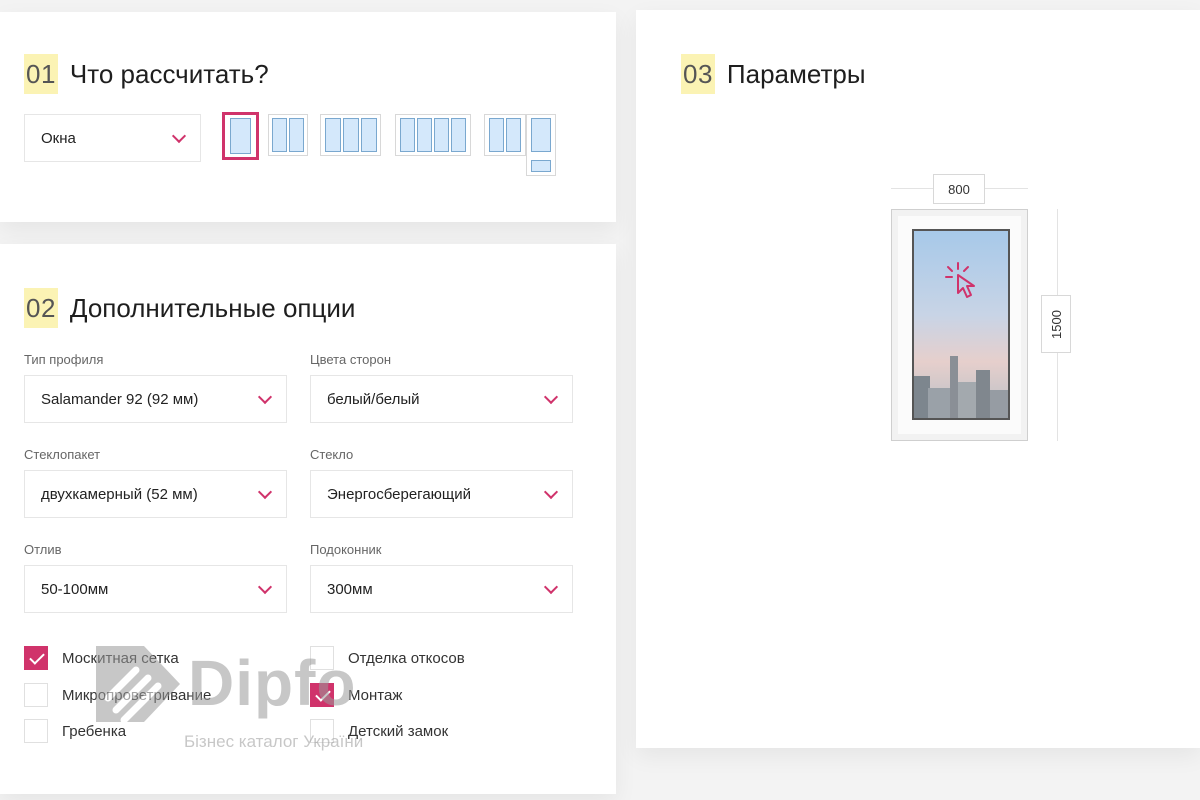 The height and width of the screenshot is (800, 1200). What do you see at coordinates (64, 359) in the screenshot?
I see `profile-label: Тип профиля` at bounding box center [64, 359].